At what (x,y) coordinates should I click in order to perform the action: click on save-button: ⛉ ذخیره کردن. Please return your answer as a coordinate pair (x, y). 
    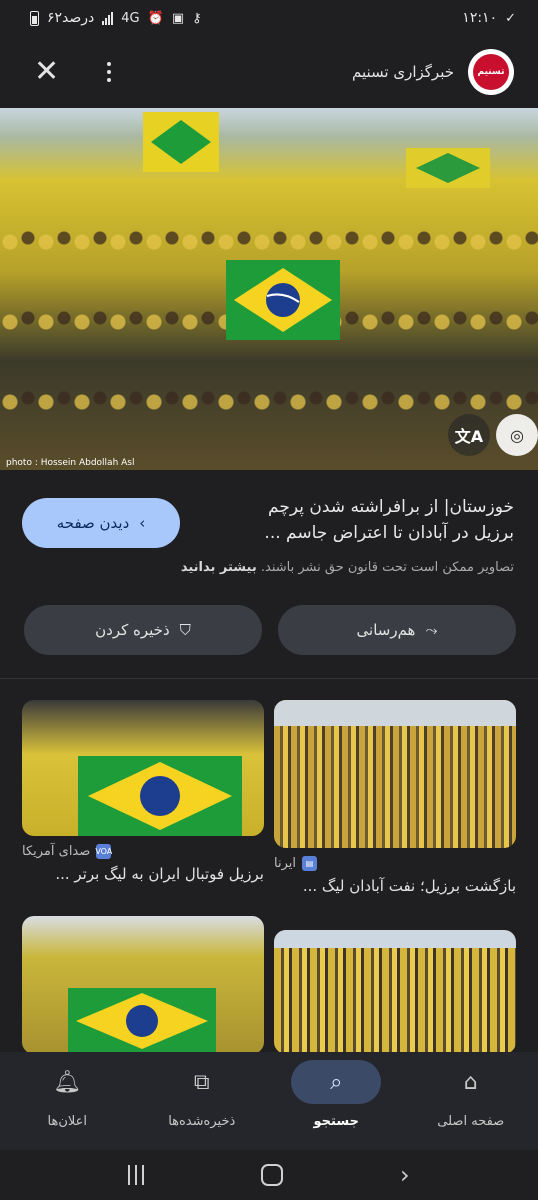
    Looking at the image, I should click on (143, 630).